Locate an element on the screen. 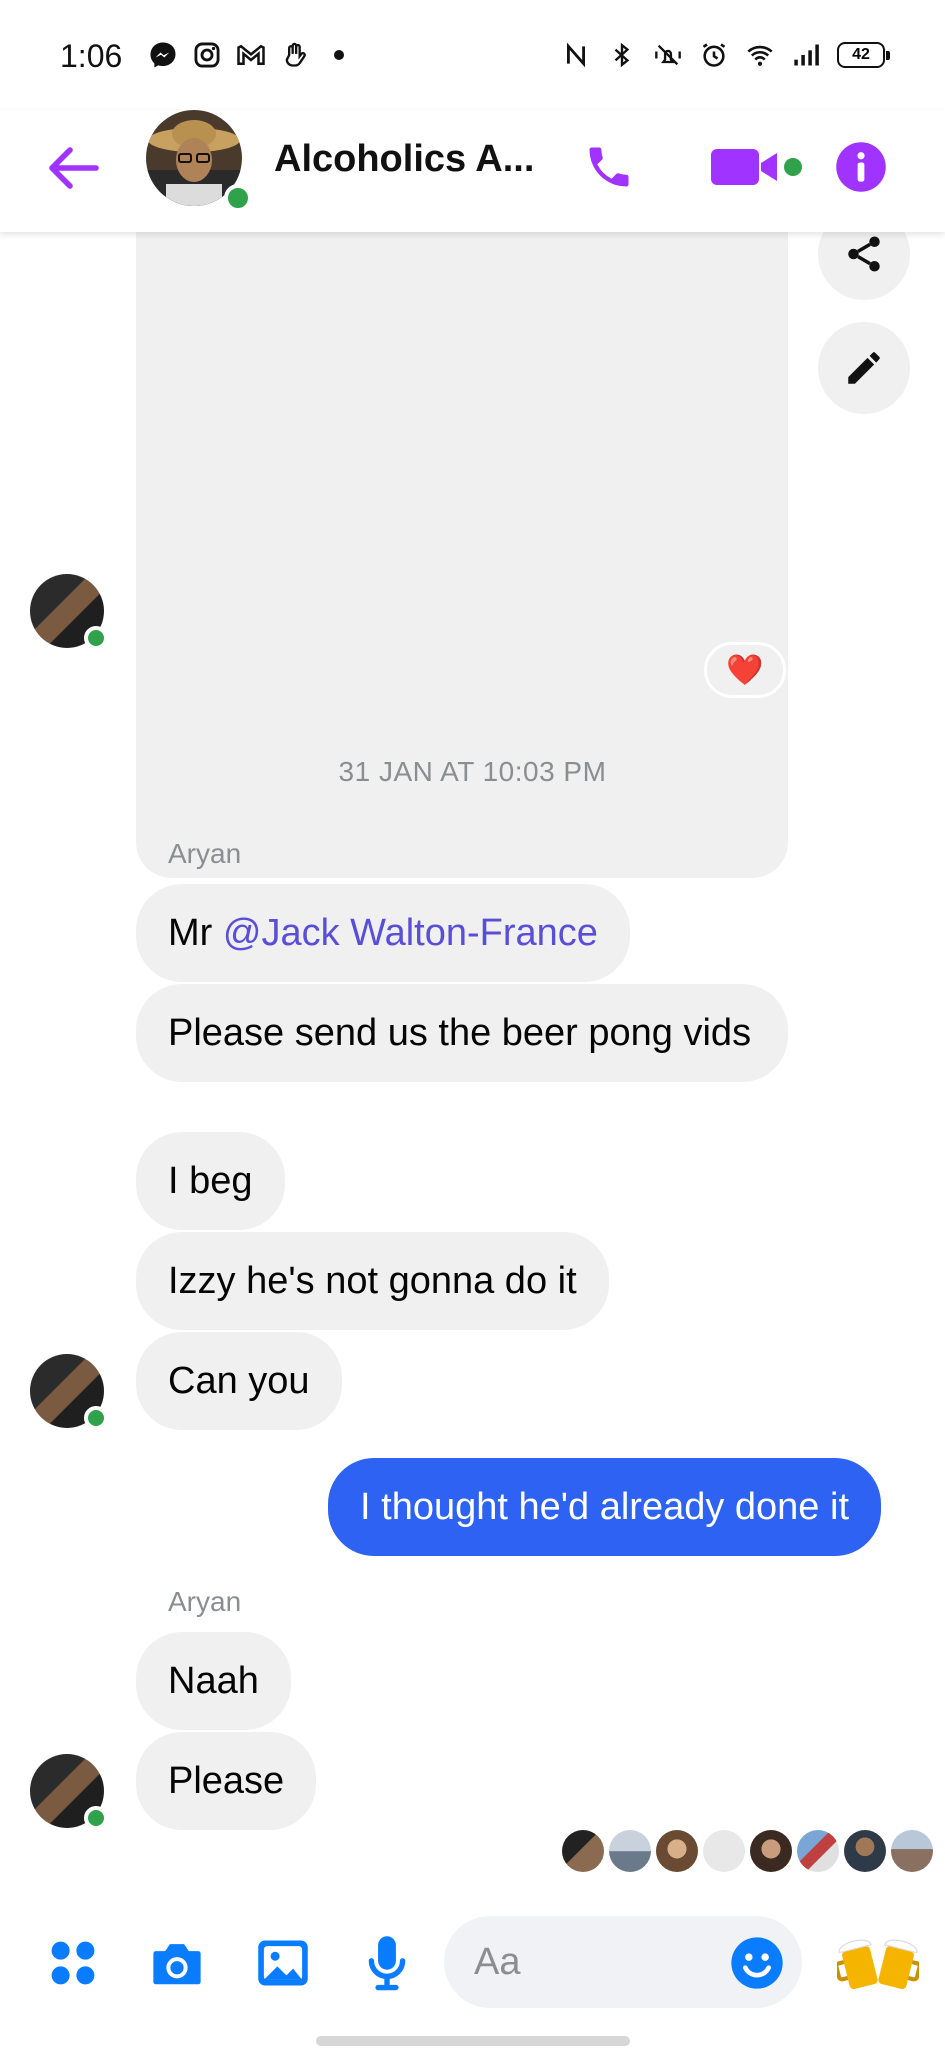 The width and height of the screenshot is (945, 2048). dot-icon is located at coordinates (339, 55).